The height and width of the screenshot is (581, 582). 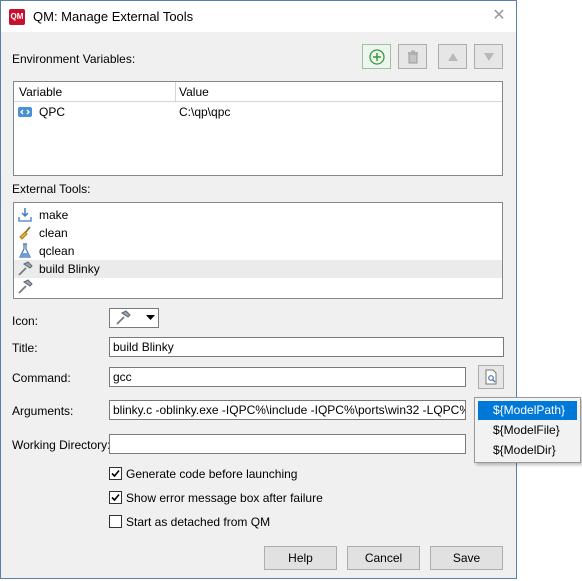 What do you see at coordinates (17, 17) in the screenshot?
I see `qm-app-icon: QM` at bounding box center [17, 17].